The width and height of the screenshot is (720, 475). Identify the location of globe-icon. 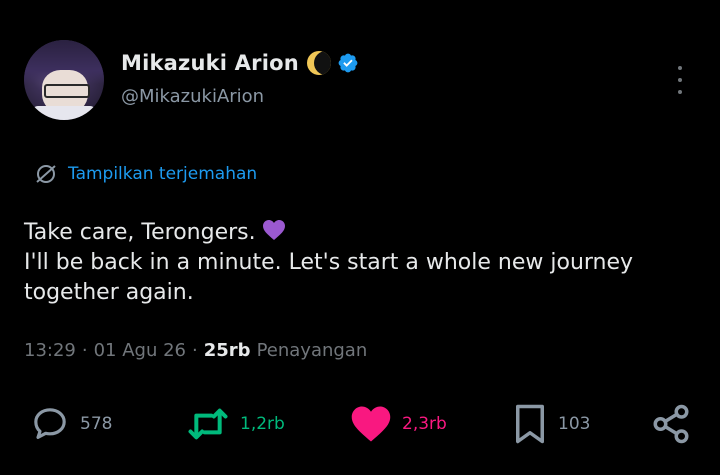
(46, 174).